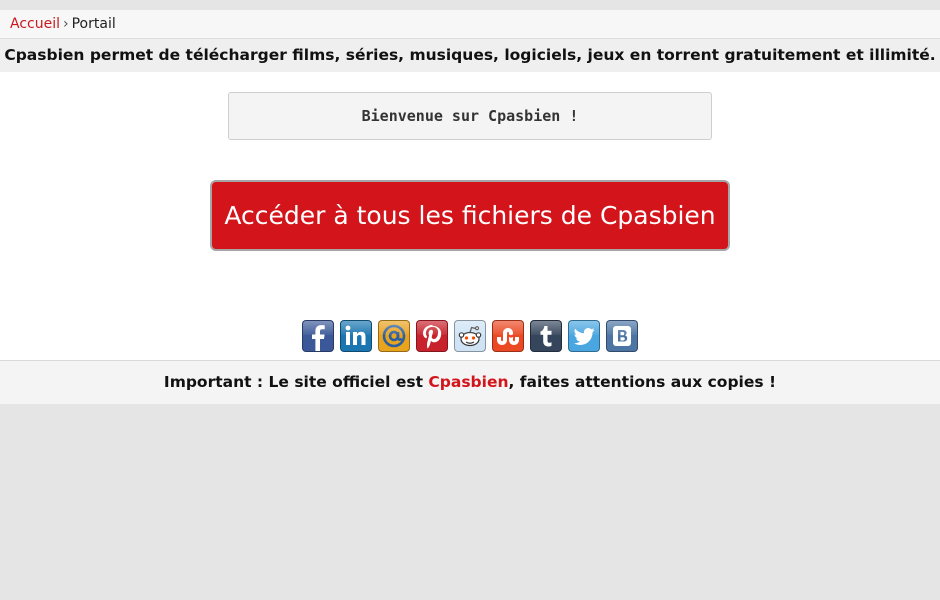 The width and height of the screenshot is (940, 600). Describe the element at coordinates (296, 382) in the screenshot. I see `footer-prefix: Important : Le site officiel est` at that location.